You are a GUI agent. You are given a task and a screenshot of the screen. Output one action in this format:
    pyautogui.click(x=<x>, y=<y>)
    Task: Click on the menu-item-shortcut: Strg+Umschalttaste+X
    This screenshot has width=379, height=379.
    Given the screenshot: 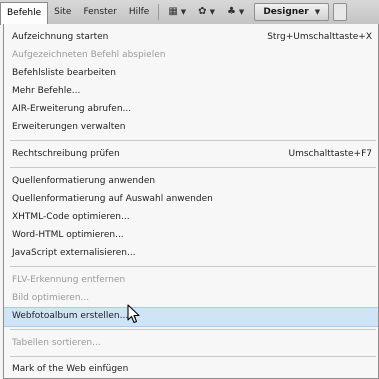 What is the action you would take?
    pyautogui.click(x=319, y=37)
    